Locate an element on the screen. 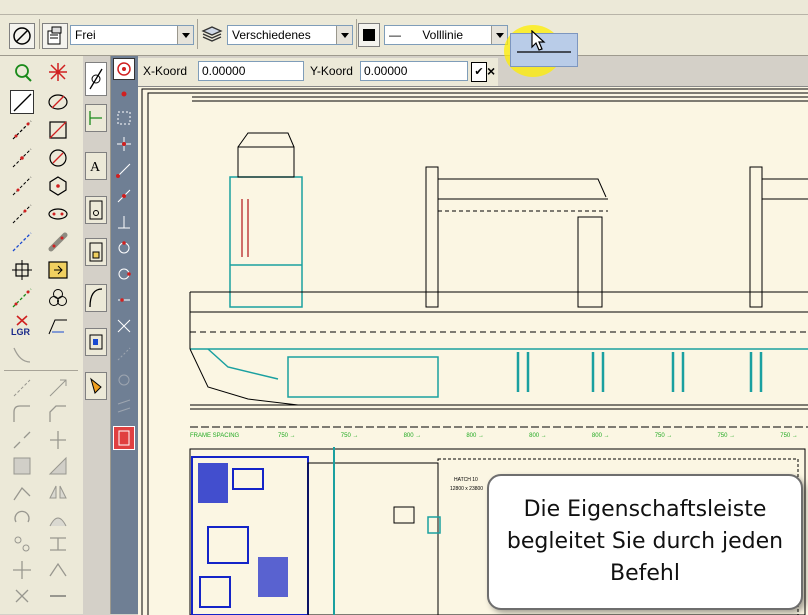  cancel-button: × is located at coordinates (493, 71).